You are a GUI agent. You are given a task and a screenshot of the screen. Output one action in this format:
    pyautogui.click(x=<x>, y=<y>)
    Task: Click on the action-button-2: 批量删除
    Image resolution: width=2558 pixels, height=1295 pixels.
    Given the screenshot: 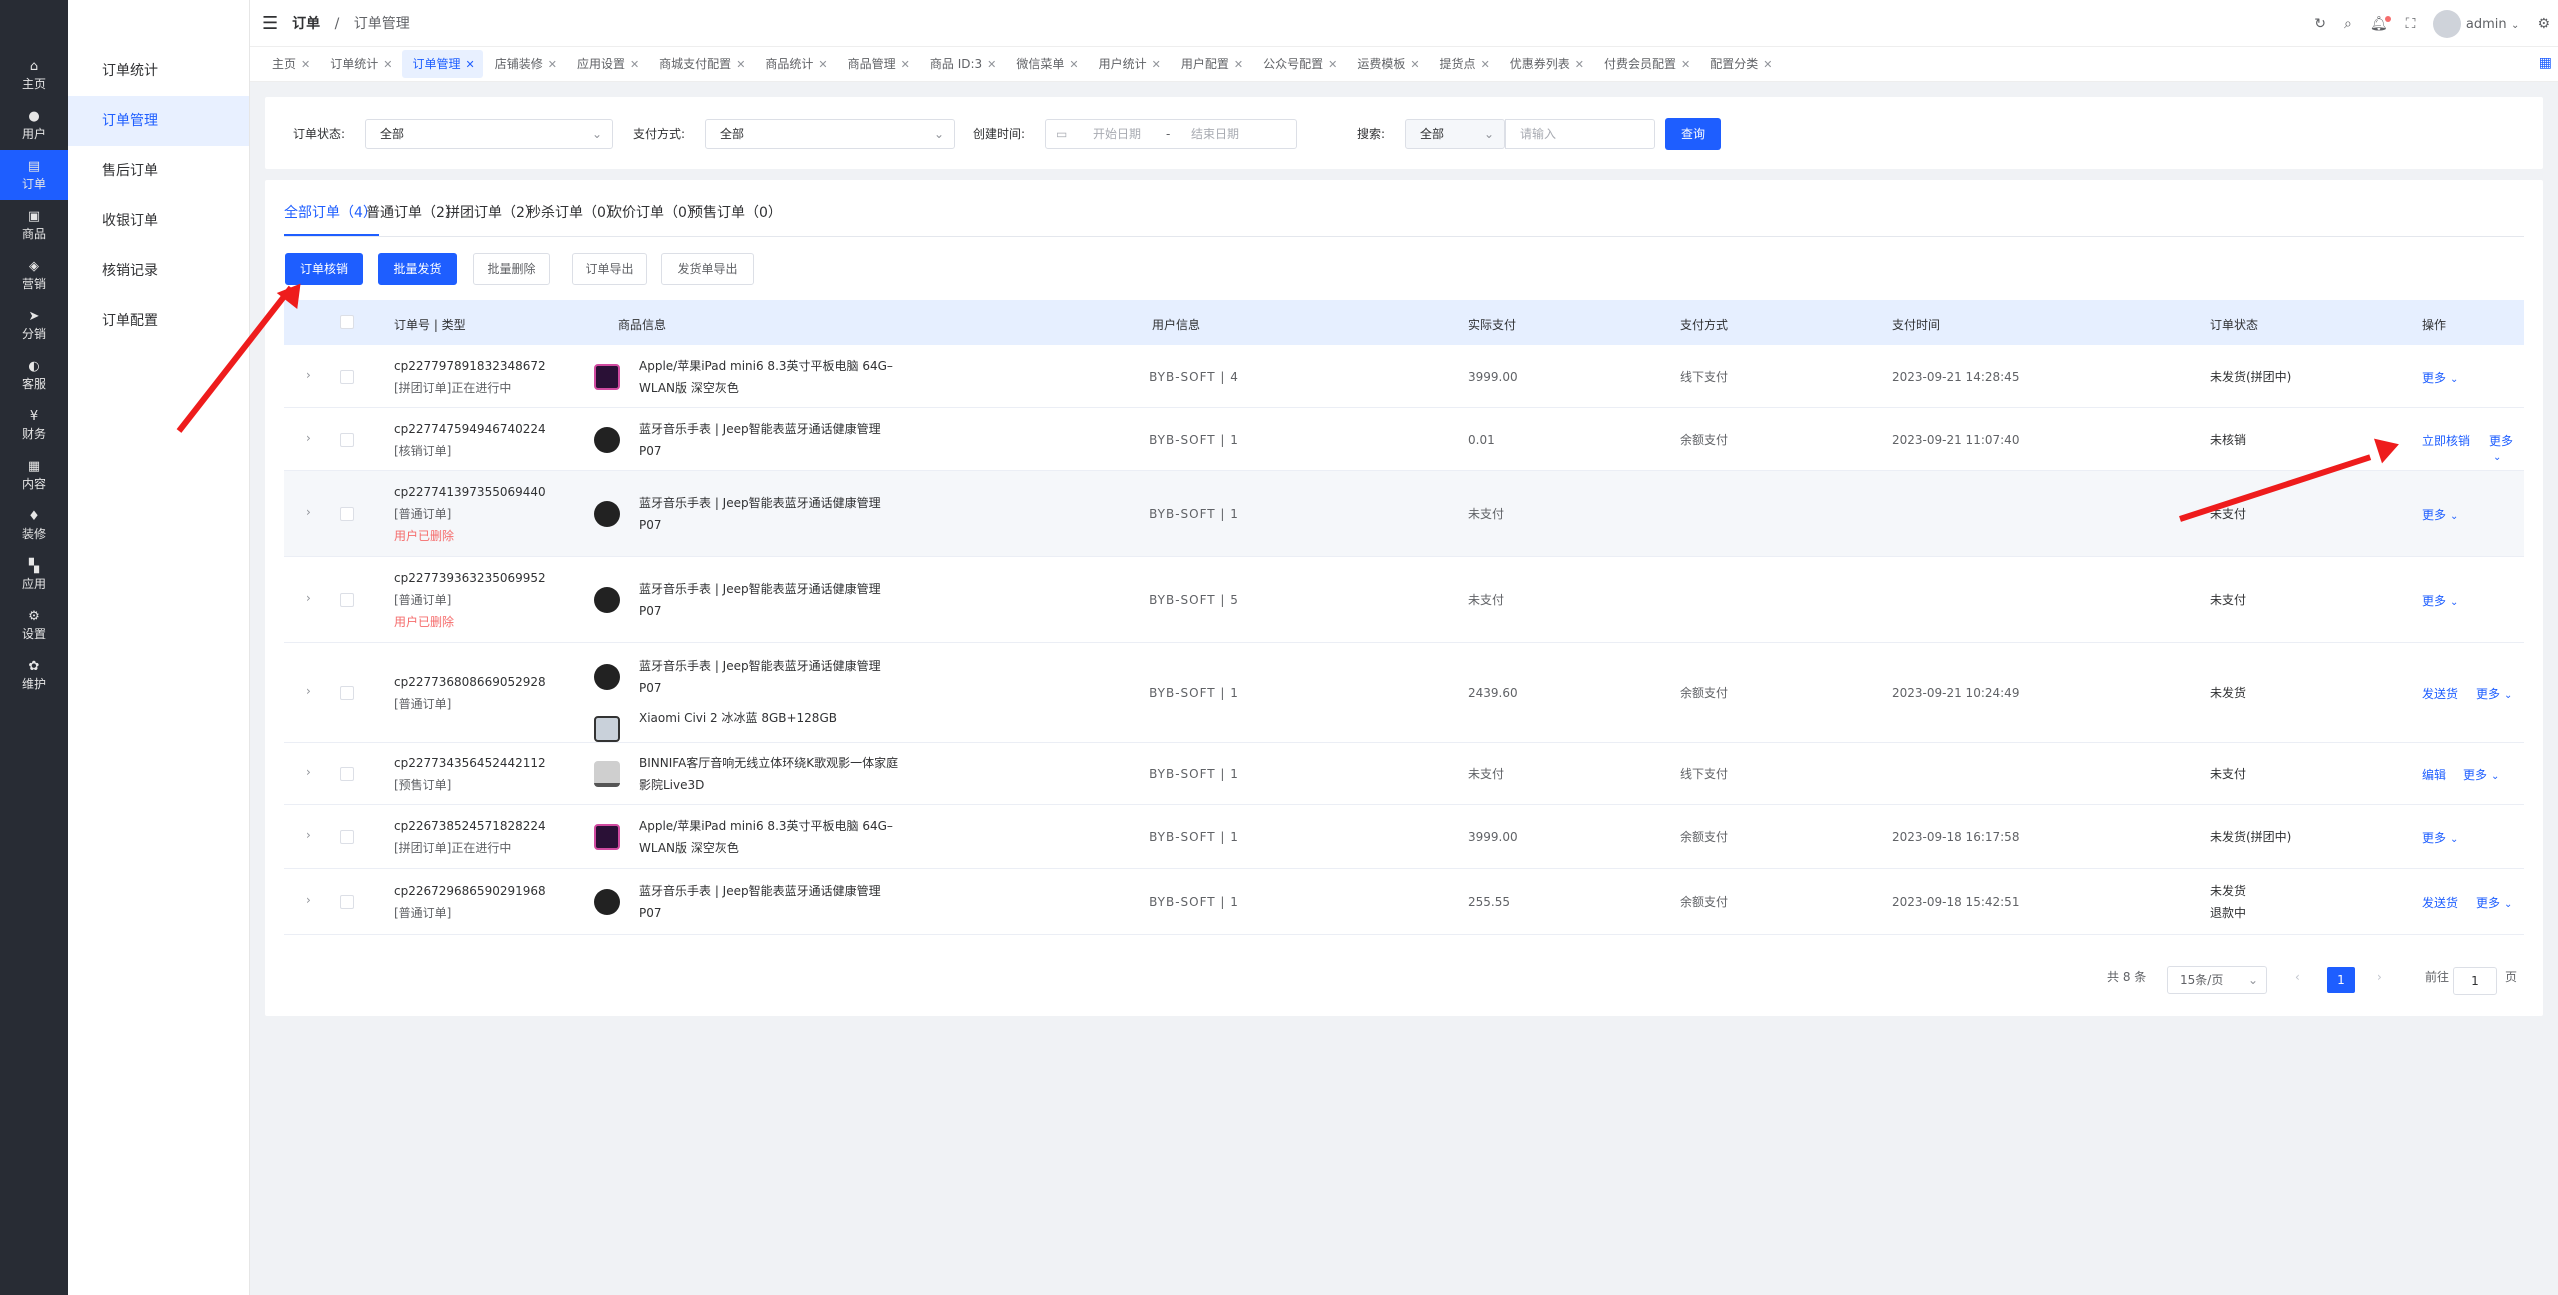 What is the action you would take?
    pyautogui.click(x=511, y=269)
    